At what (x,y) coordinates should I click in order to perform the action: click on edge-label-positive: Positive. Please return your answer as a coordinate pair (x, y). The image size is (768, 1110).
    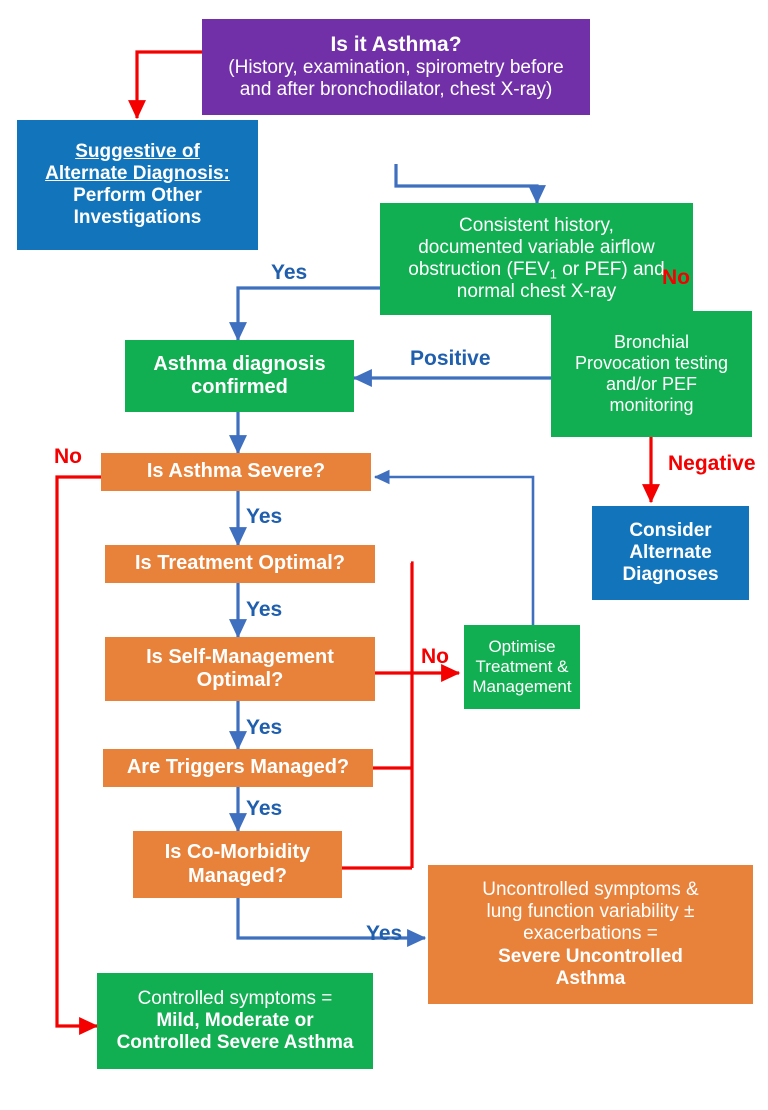
    Looking at the image, I should click on (450, 358).